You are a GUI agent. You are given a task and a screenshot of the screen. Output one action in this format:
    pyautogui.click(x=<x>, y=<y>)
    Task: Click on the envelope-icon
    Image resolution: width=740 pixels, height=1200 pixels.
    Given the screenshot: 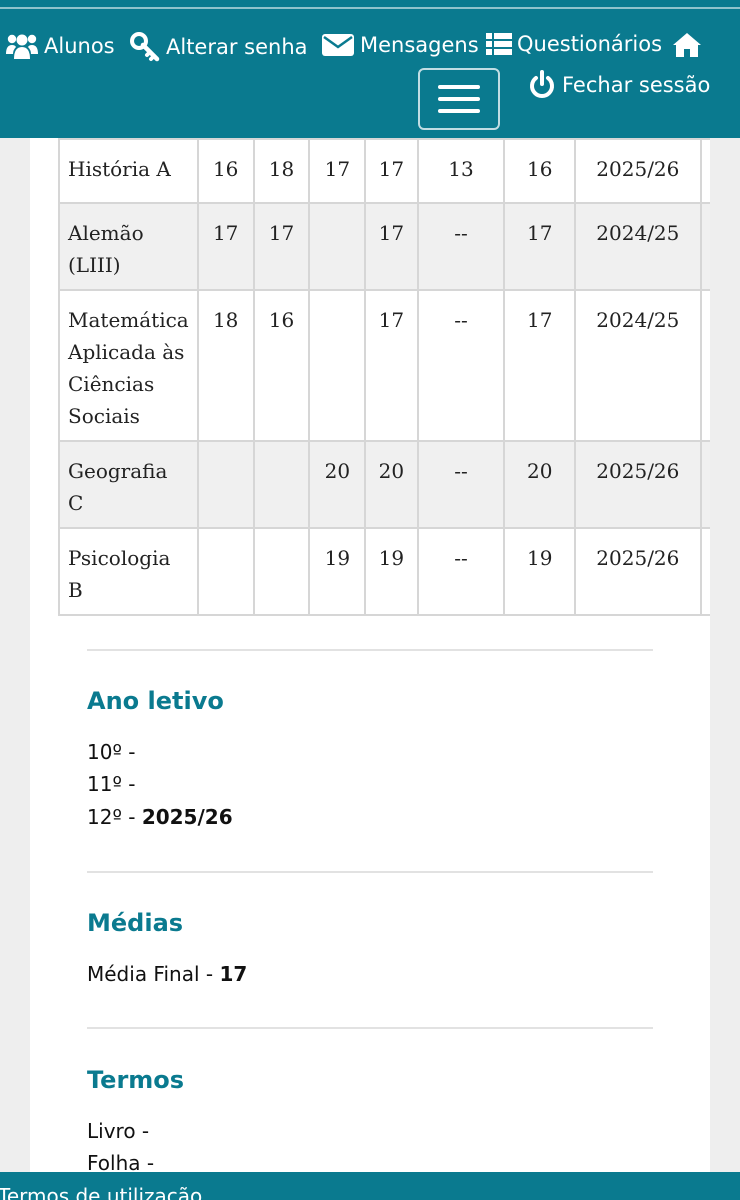 What is the action you would take?
    pyautogui.click(x=338, y=45)
    